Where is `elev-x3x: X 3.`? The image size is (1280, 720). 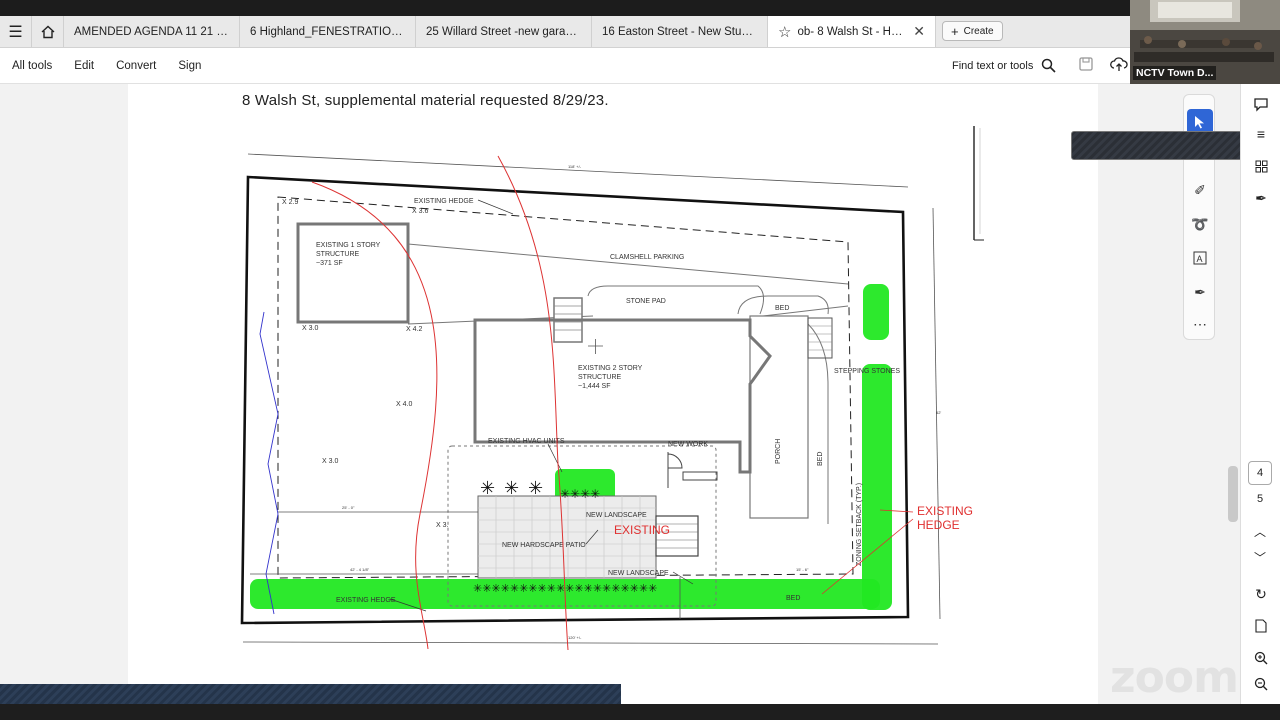
elev-x3x: X 3. is located at coordinates (442, 525).